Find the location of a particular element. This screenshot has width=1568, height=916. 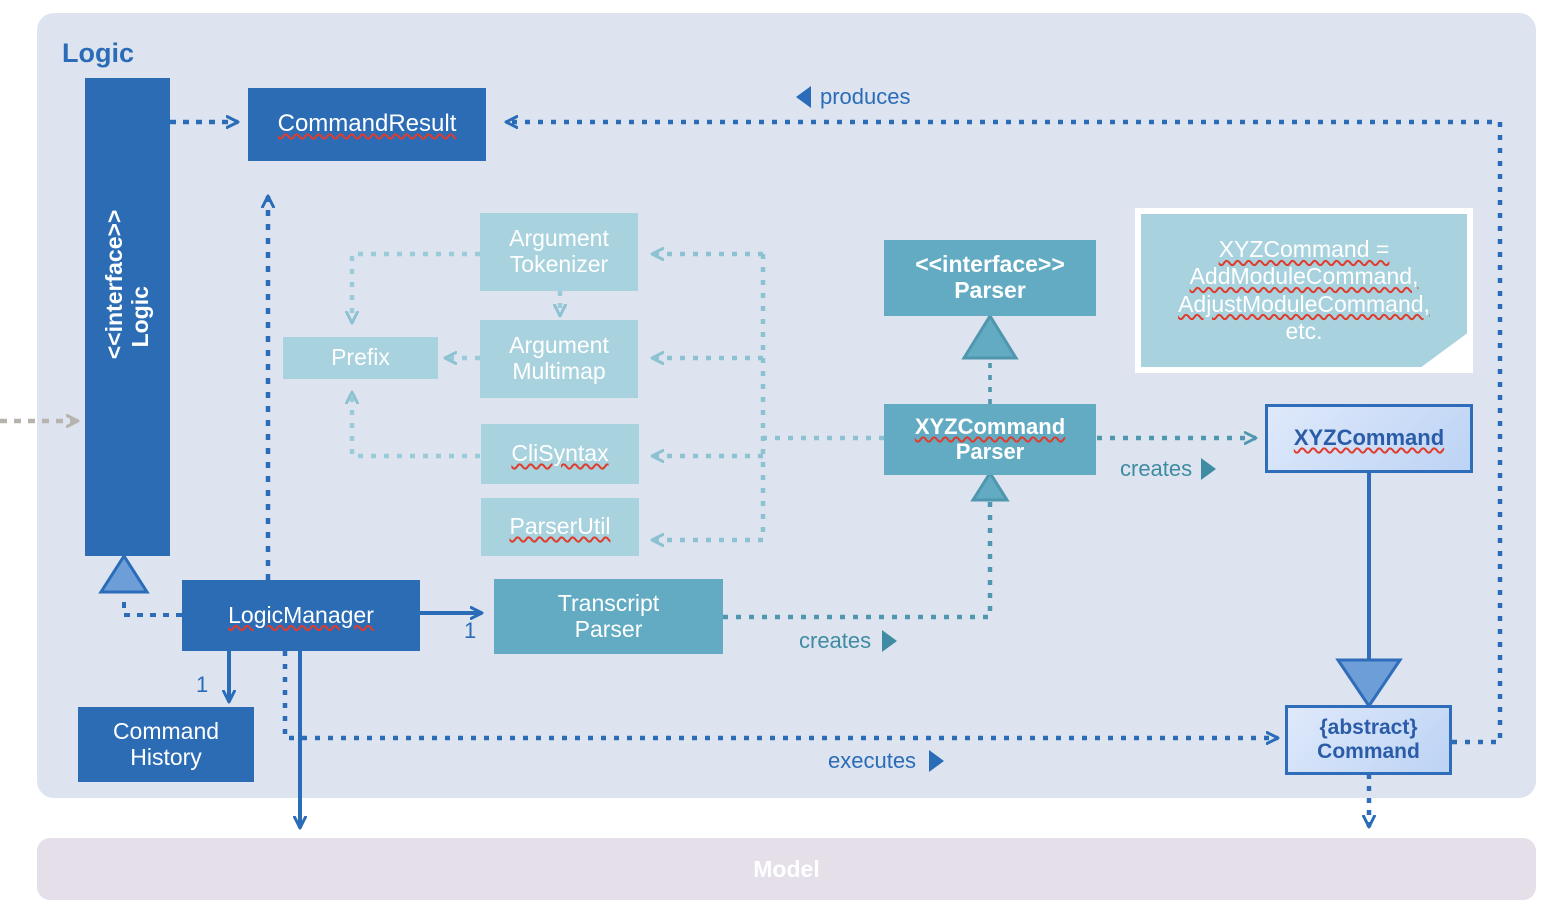

class-parser-interface: <<interface>> Parser is located at coordinates (990, 278).